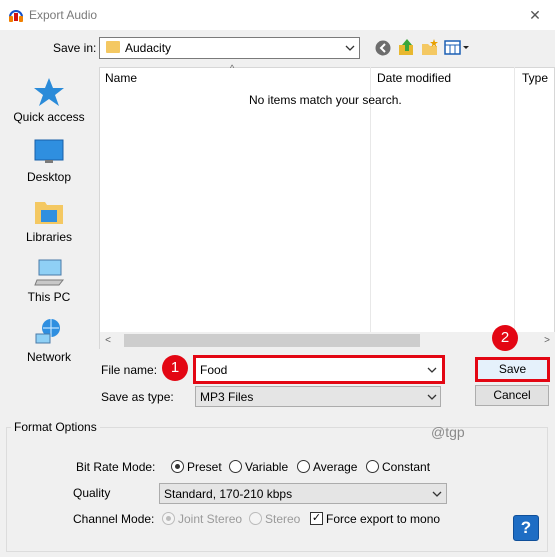  I want to click on place-network: Network, so click(49, 342).